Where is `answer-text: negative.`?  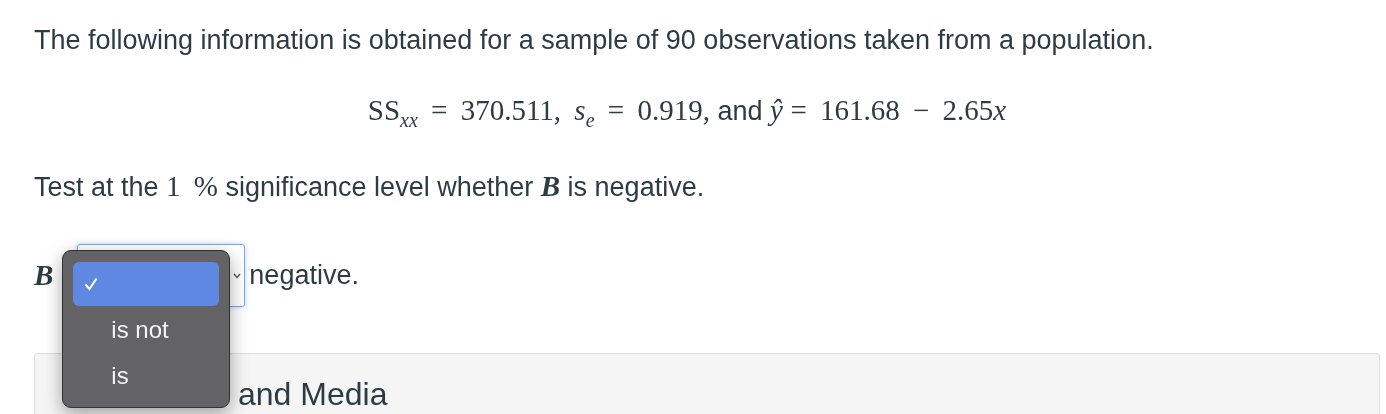 answer-text: negative. is located at coordinates (304, 276).